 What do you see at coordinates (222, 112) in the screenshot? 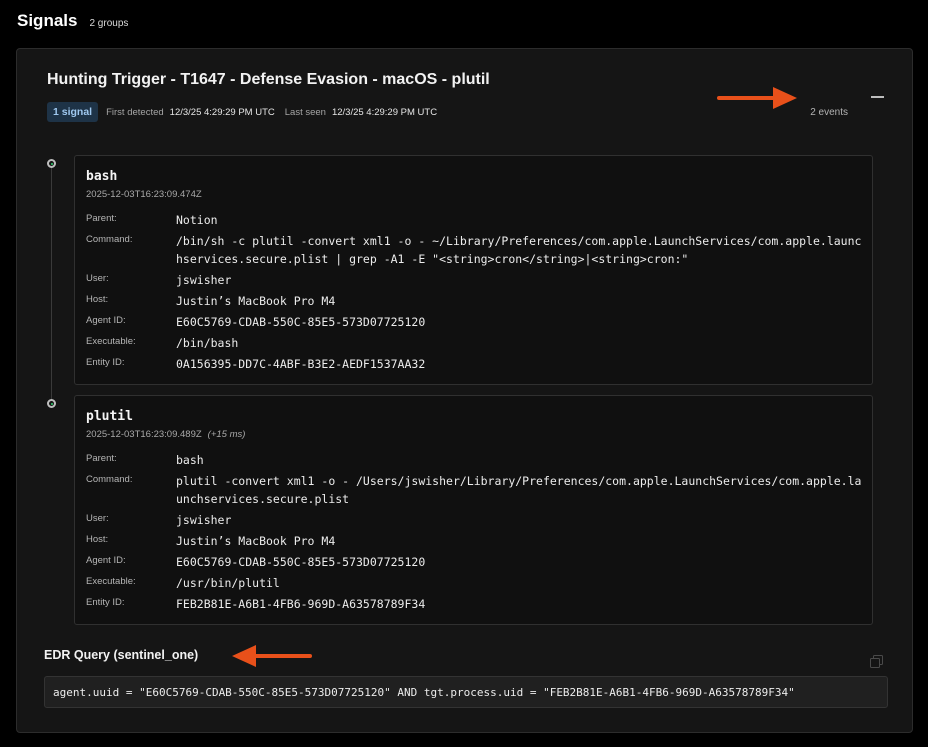
I see `first-detected-value: 12/3/25 4:29:29 PM UTC` at bounding box center [222, 112].